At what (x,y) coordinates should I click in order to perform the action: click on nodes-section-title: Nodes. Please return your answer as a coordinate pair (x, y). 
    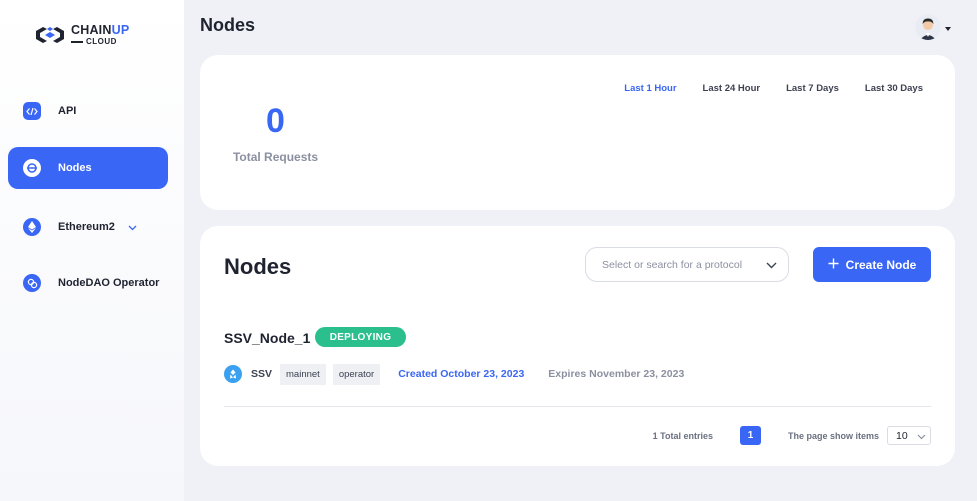
    Looking at the image, I should click on (258, 266).